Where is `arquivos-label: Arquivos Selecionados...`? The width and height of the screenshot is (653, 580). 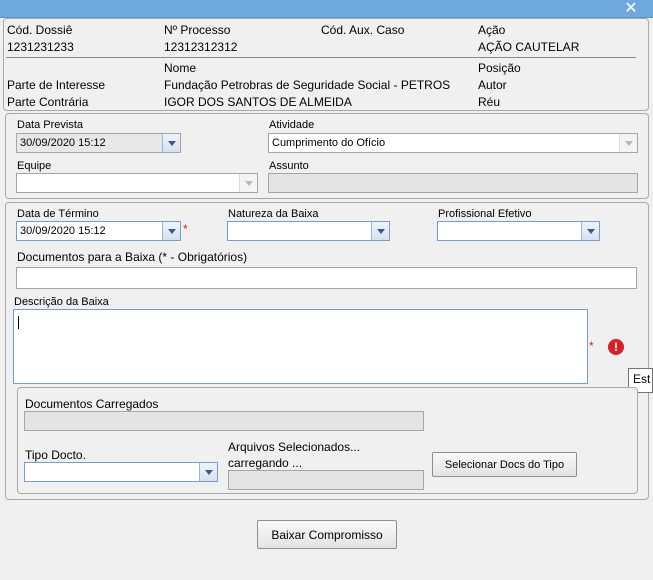 arquivos-label: Arquivos Selecionados... is located at coordinates (294, 447).